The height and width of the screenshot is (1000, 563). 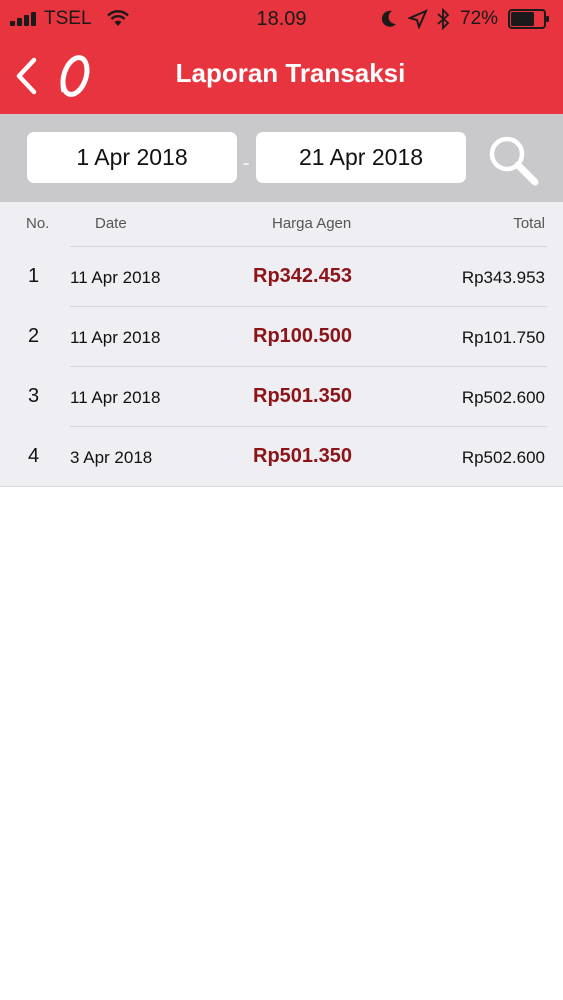 I want to click on top-bar: TSEL 18.09 72% Laporan Transaksi, so click(x=281, y=57).